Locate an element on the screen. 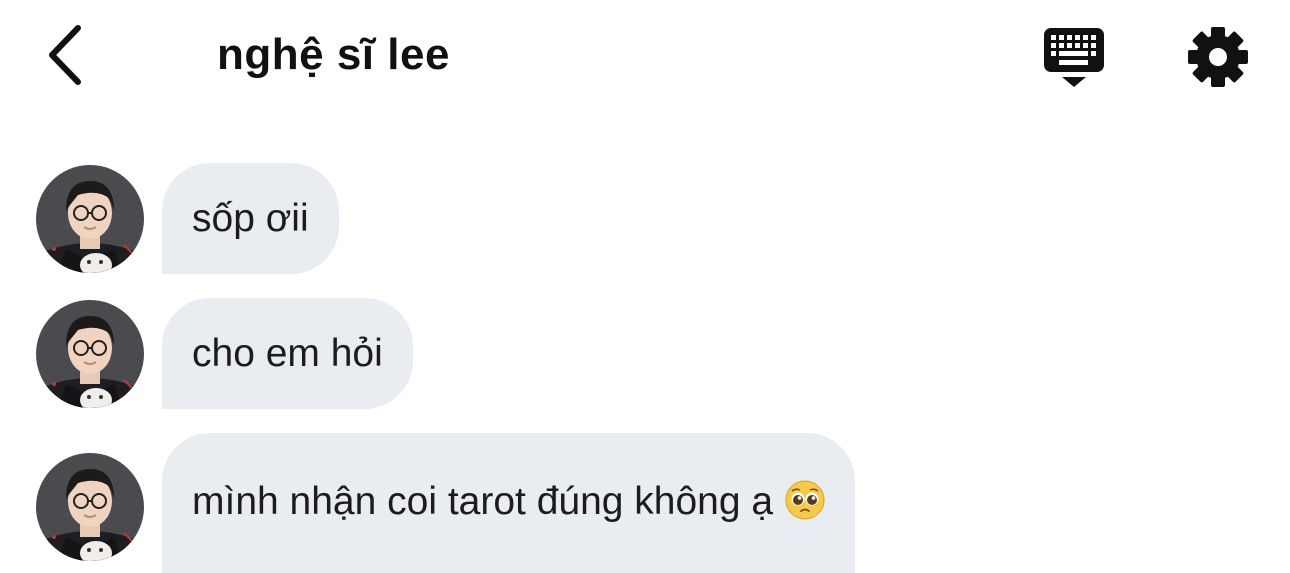 The image size is (1290, 573). keyboard-toggle-button is located at coordinates (1074, 57).